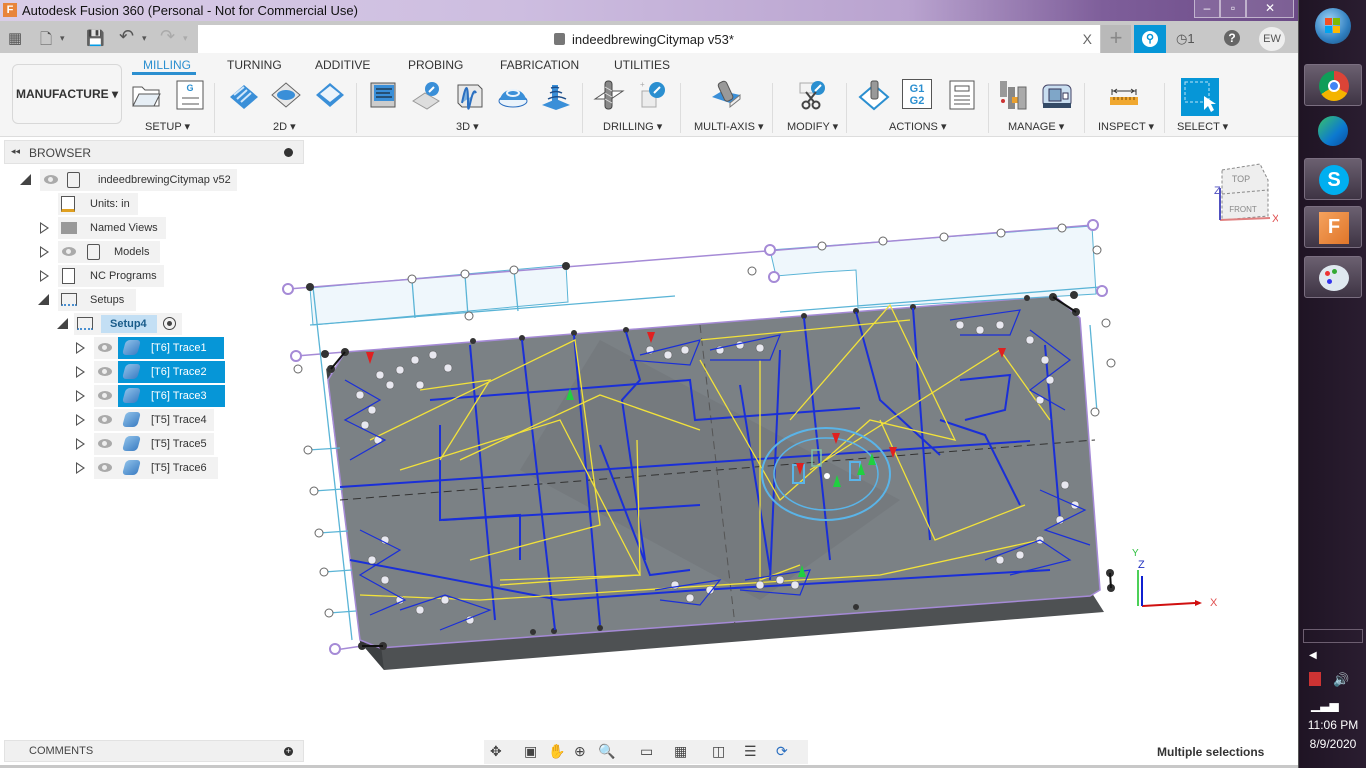  I want to click on tree-item-named-views: Named Views, so click(112, 228).